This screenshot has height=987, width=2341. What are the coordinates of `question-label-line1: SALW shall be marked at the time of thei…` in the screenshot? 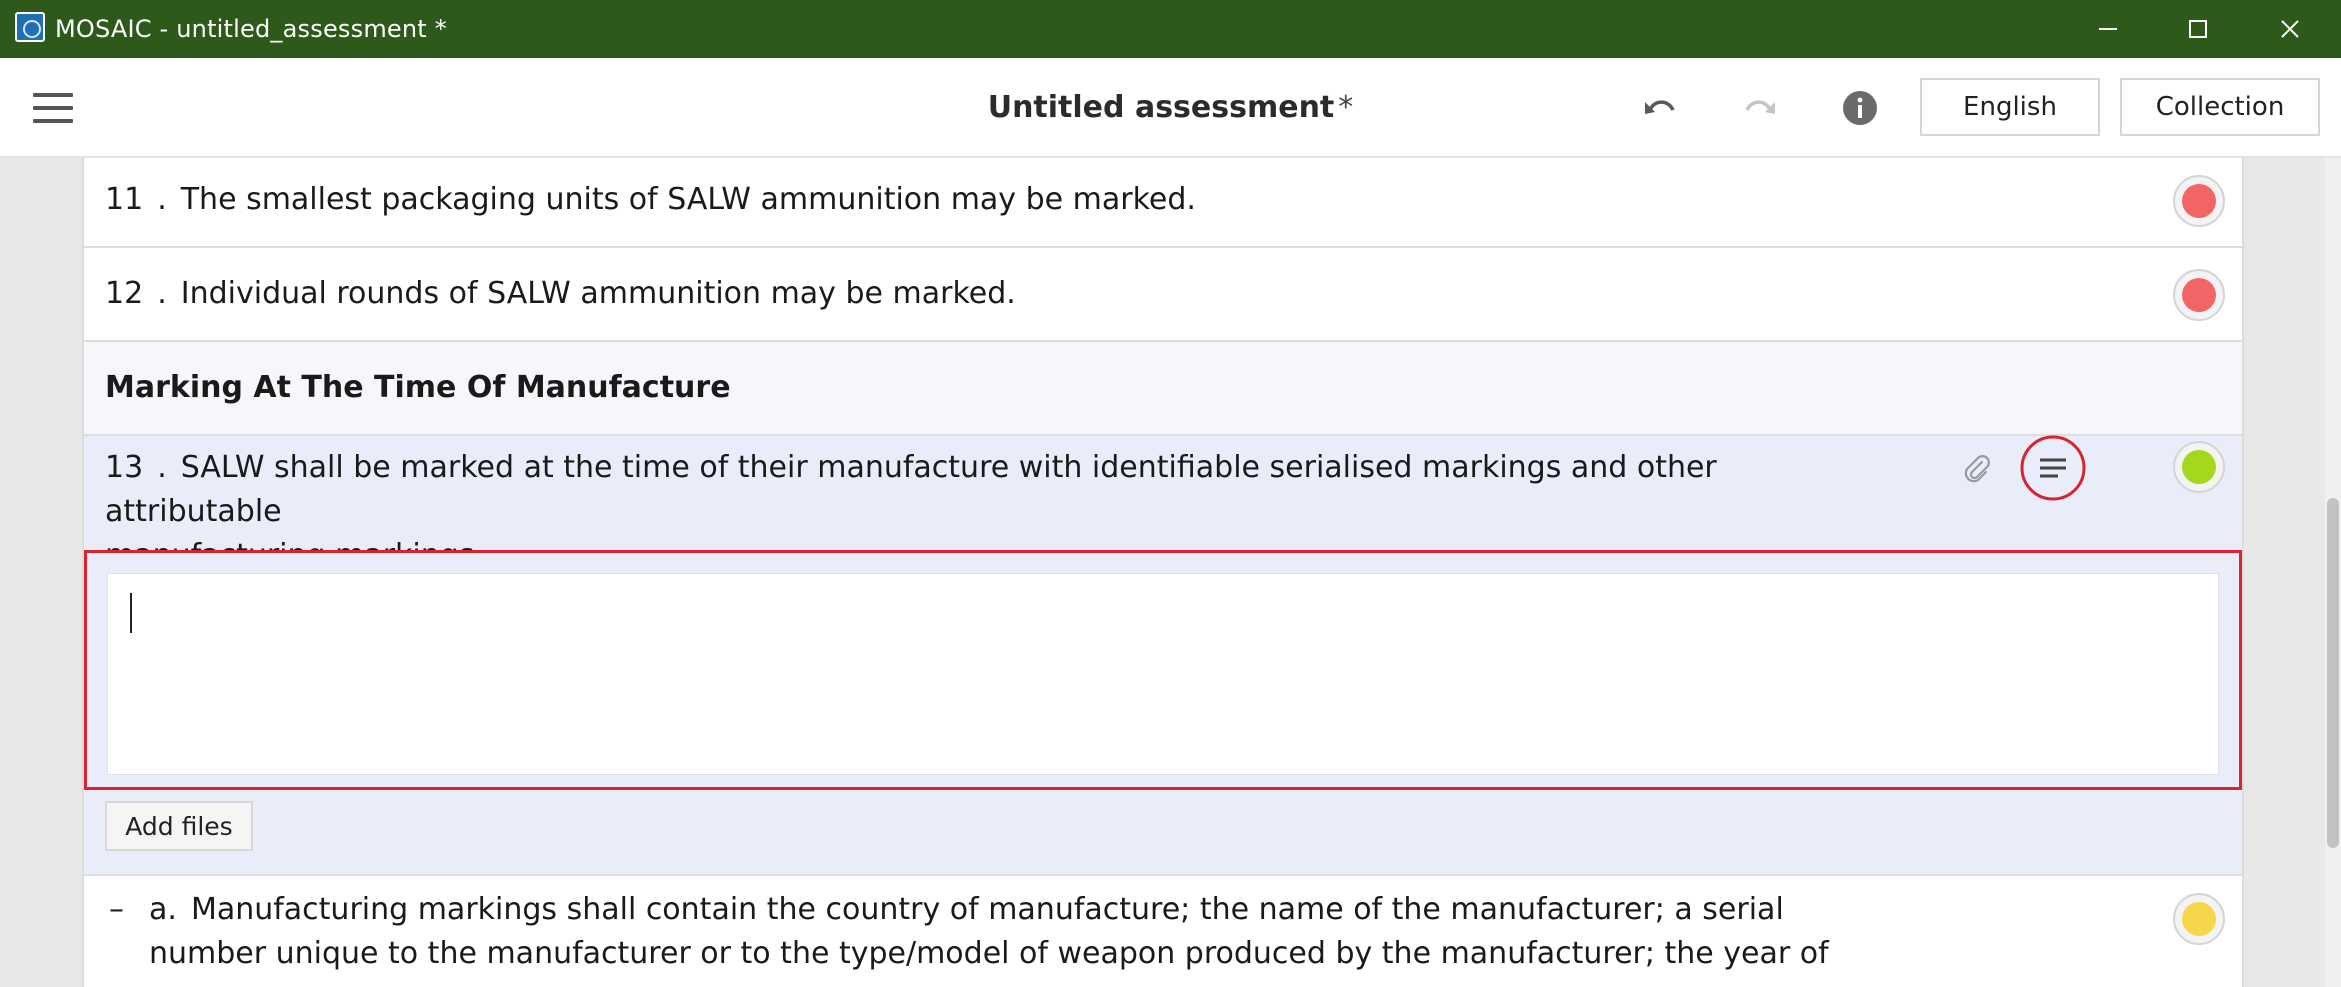 It's located at (911, 489).